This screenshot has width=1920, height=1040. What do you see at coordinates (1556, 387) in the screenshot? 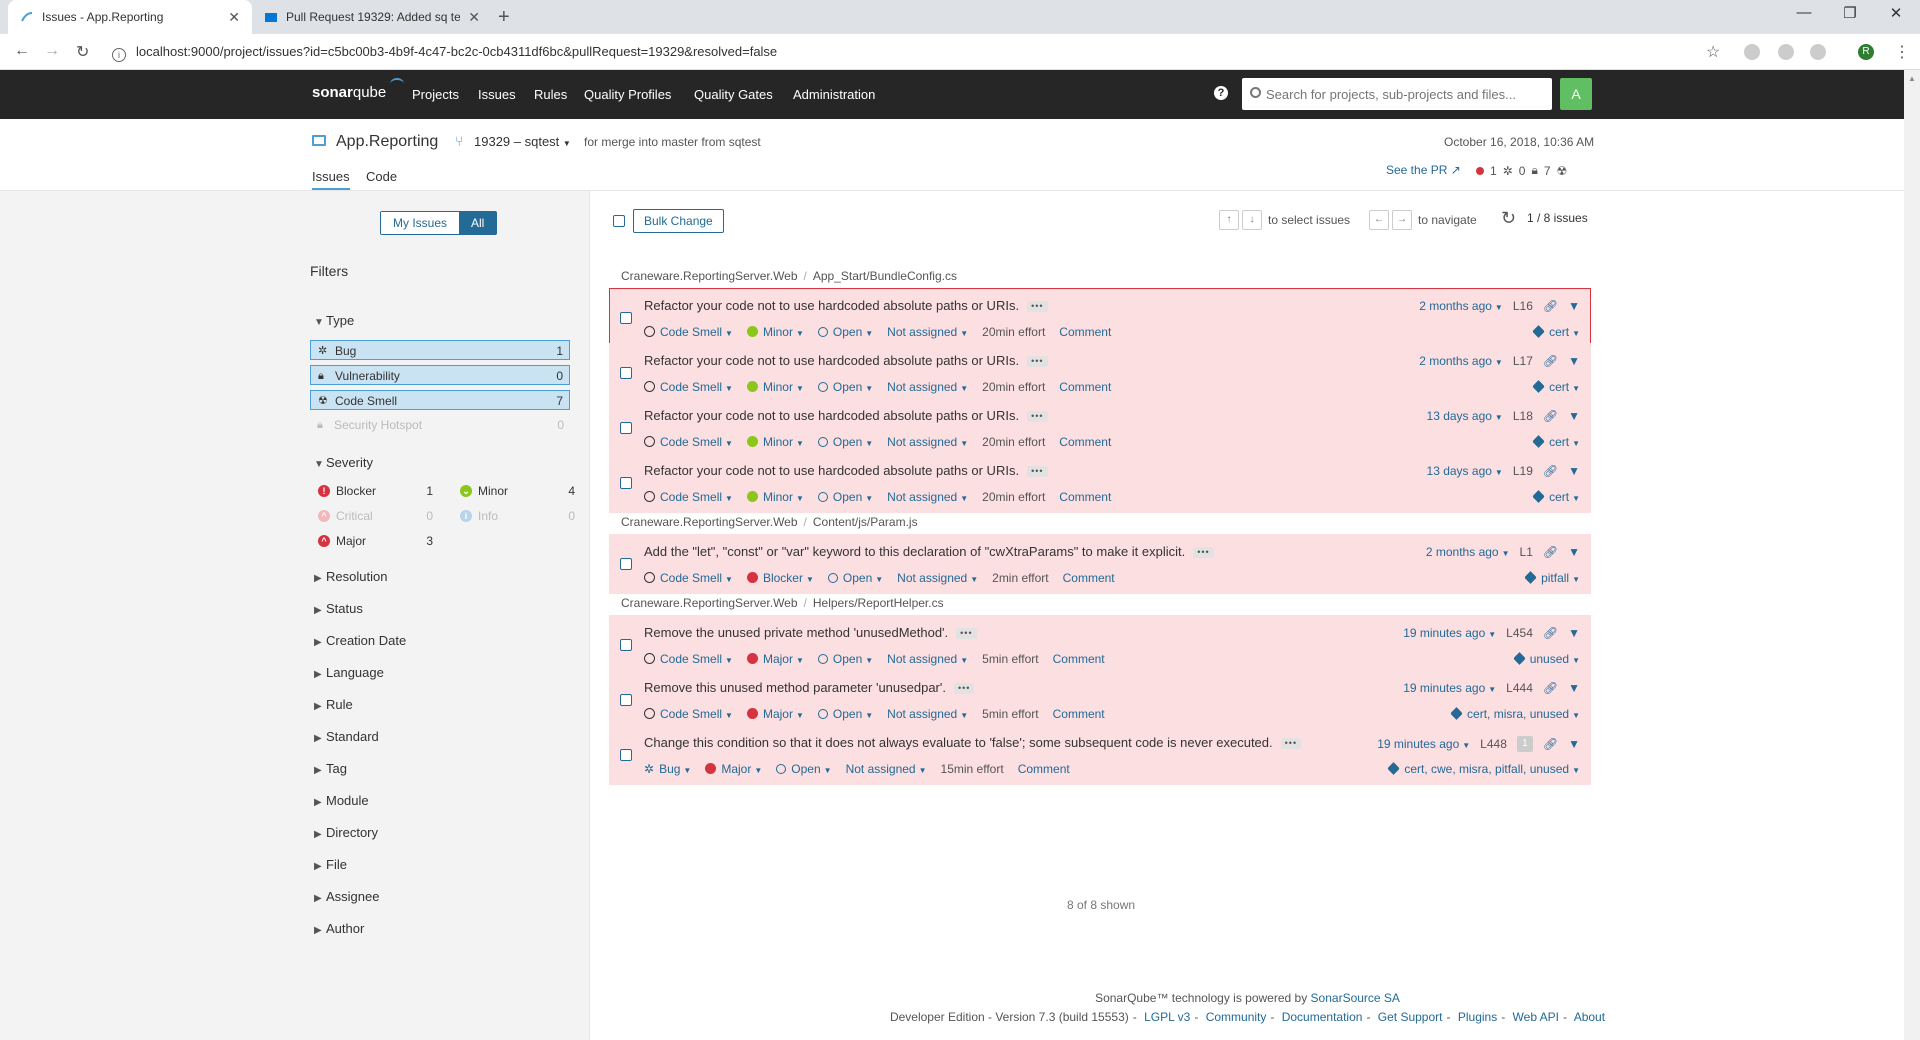
I see `issue-tags: cert ▼` at bounding box center [1556, 387].